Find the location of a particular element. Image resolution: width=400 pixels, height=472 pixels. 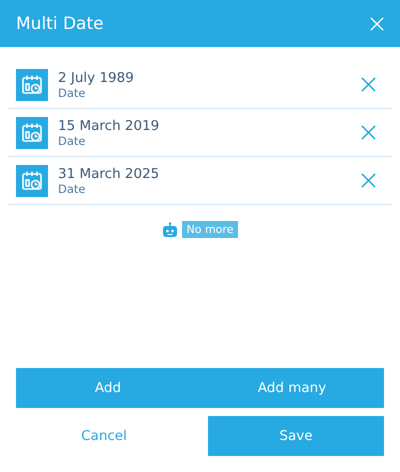

window-title: Multi Date is located at coordinates (60, 24).